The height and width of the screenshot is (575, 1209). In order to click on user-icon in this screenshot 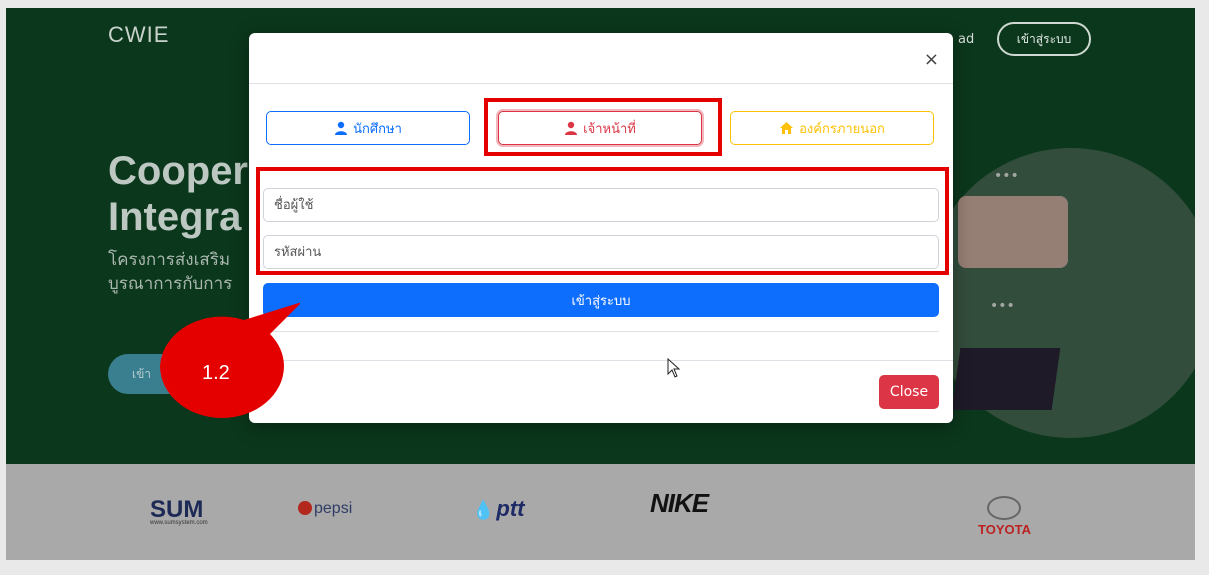, I will do `click(341, 128)`.